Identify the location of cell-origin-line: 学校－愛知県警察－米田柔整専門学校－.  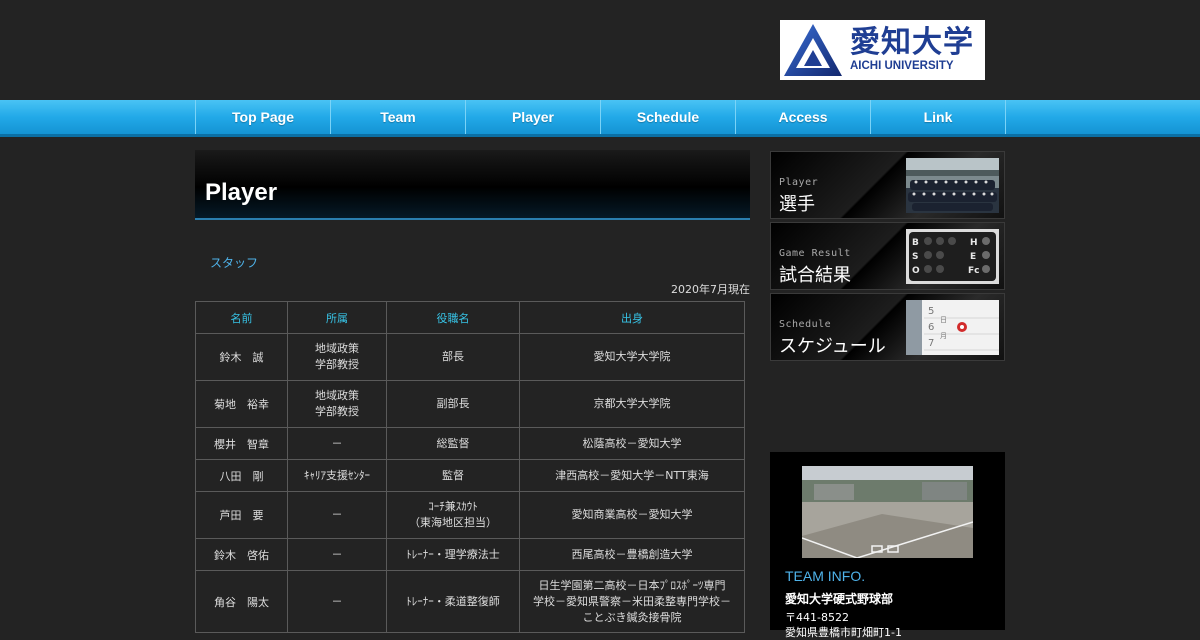
(632, 601).